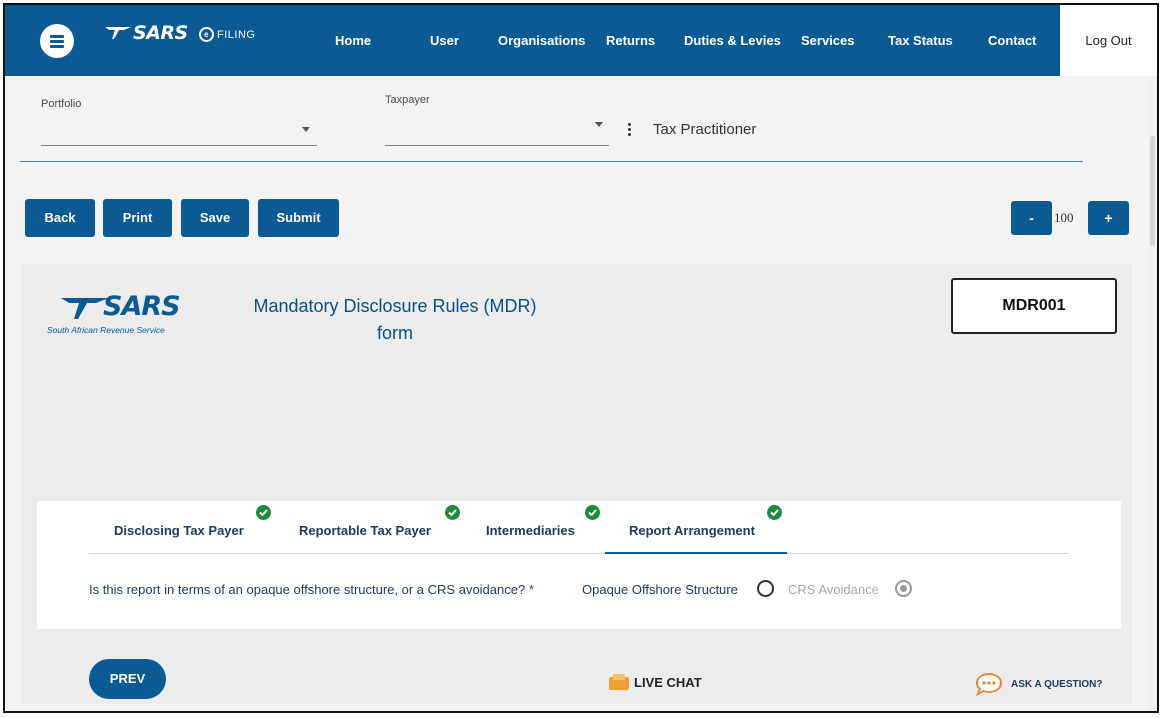 This screenshot has height=718, width=1162. Describe the element at coordinates (660, 589) in the screenshot. I see `option-opaque-label: Opaque Offshore Structure` at that location.